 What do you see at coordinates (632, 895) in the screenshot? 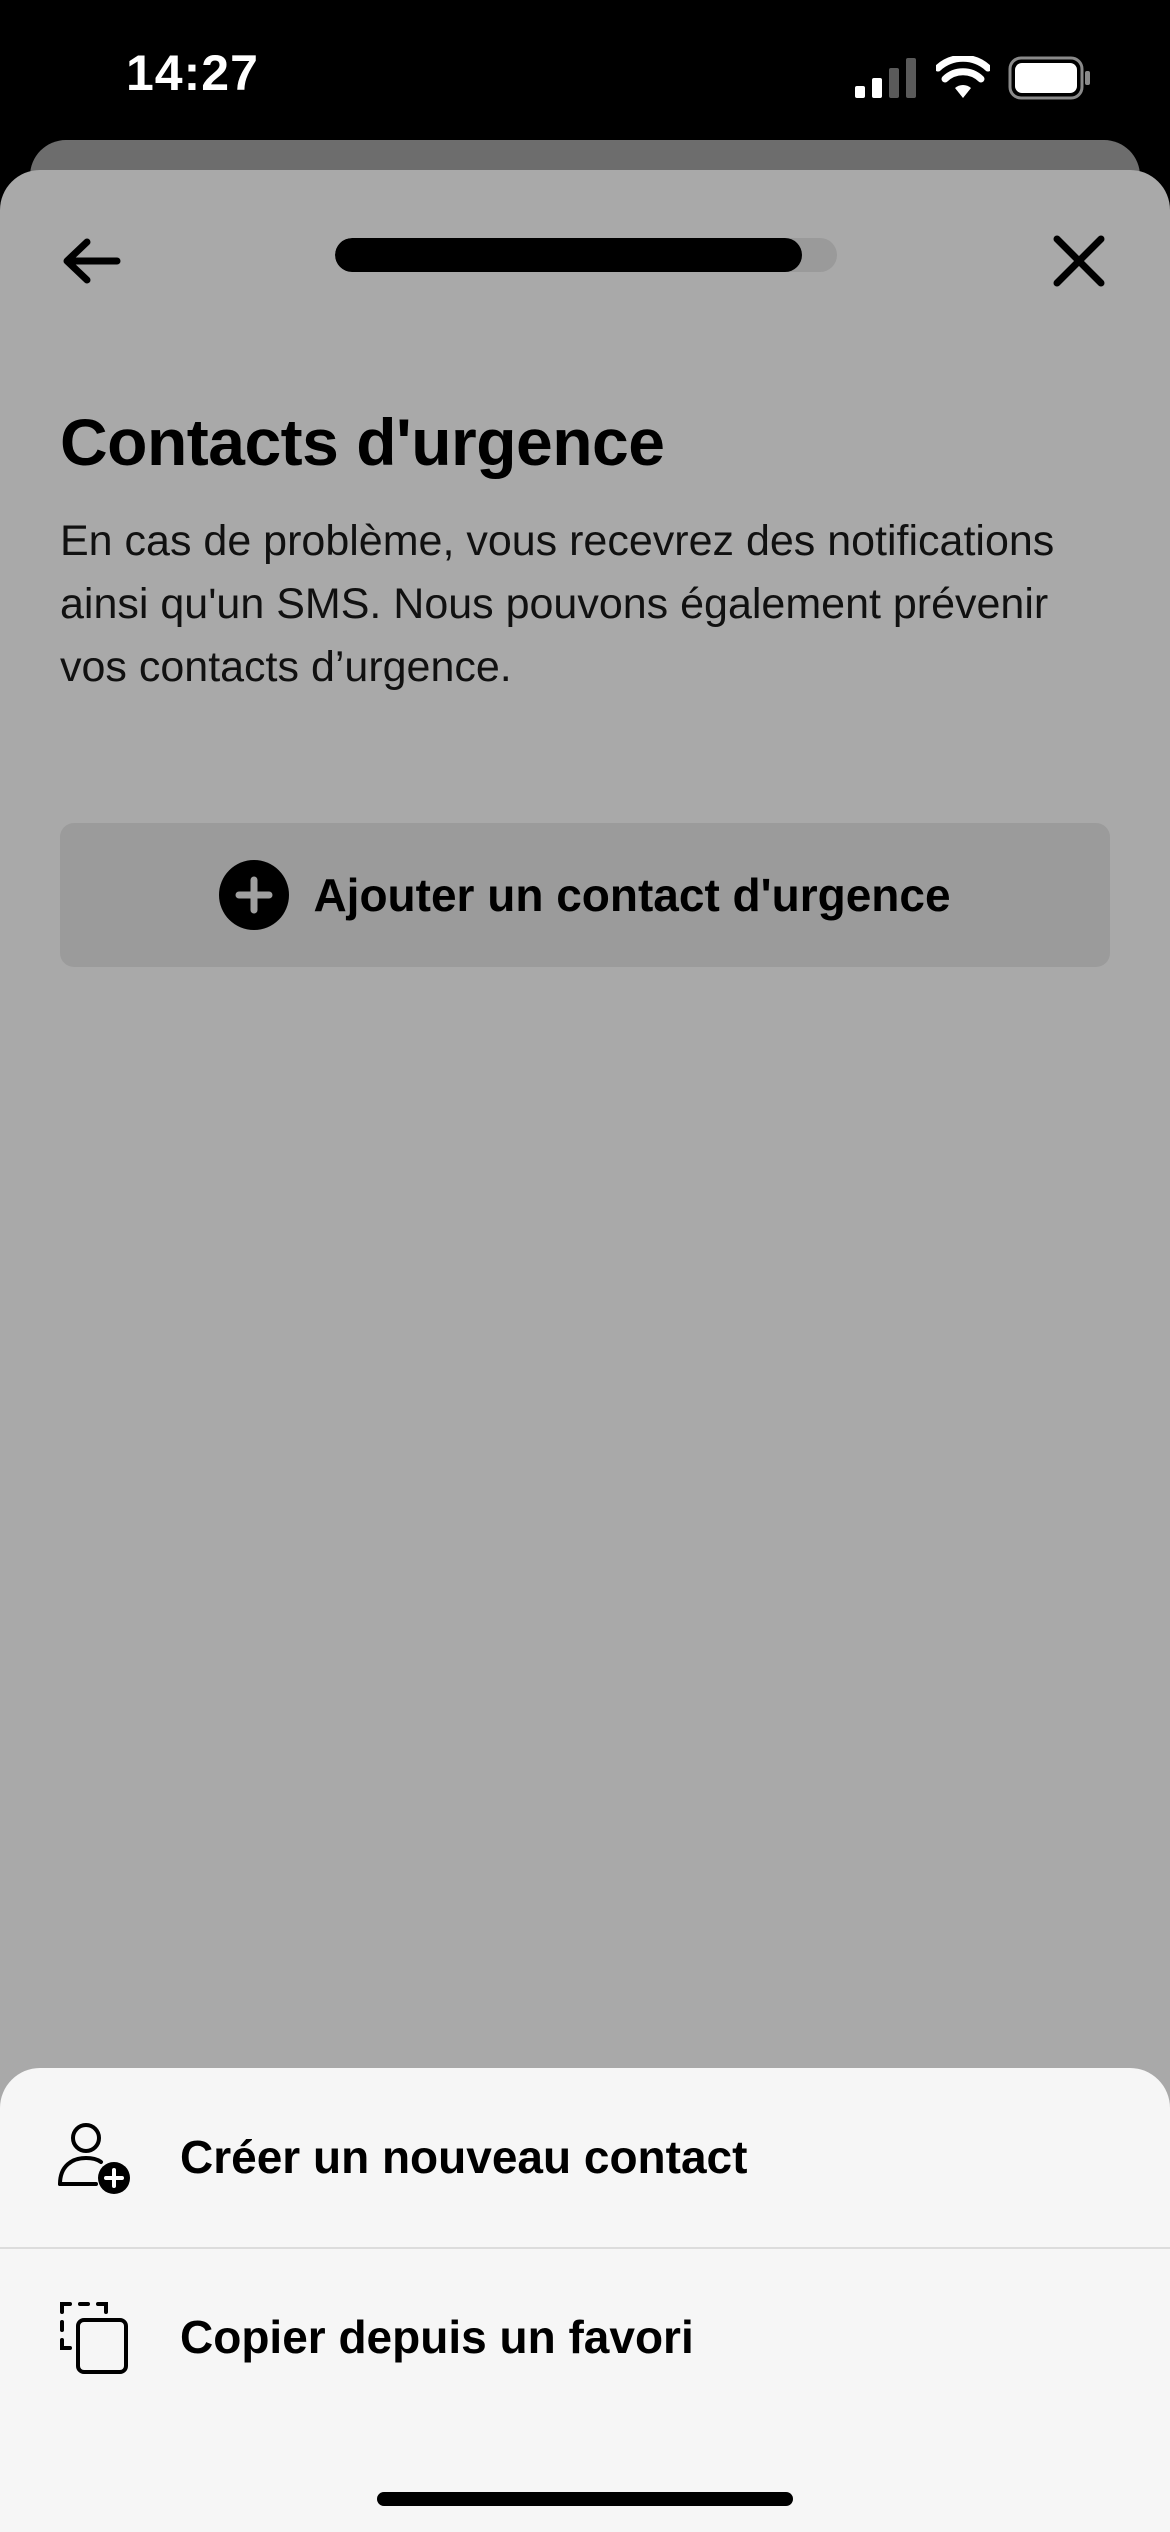
I see `add-emergency-contact-label: Ajouter un contact d'urgence` at bounding box center [632, 895].